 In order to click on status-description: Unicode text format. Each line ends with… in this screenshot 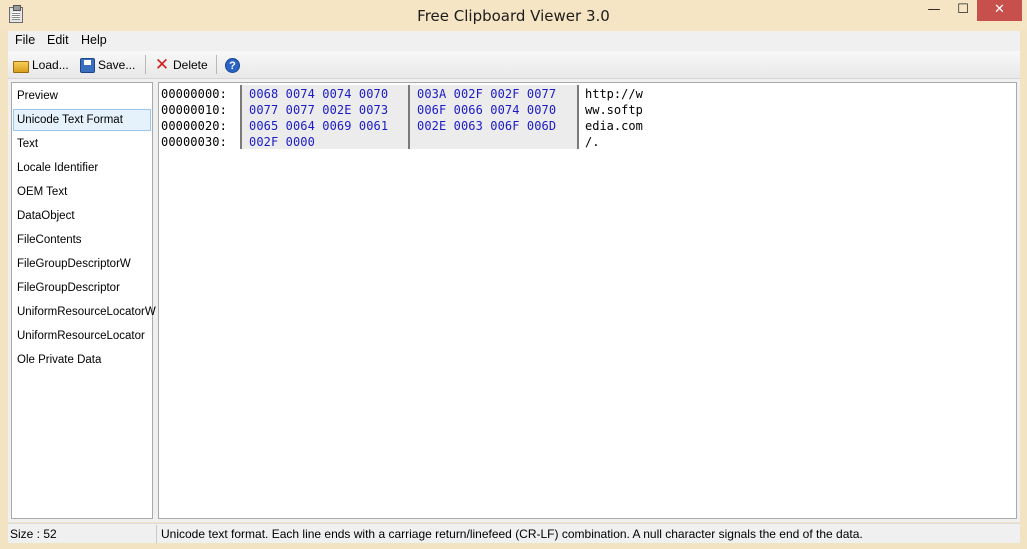, I will do `click(512, 534)`.